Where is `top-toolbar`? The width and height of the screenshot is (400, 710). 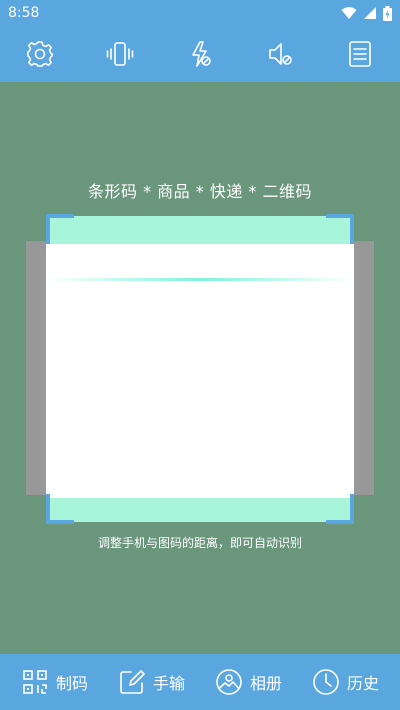 top-toolbar is located at coordinates (200, 54).